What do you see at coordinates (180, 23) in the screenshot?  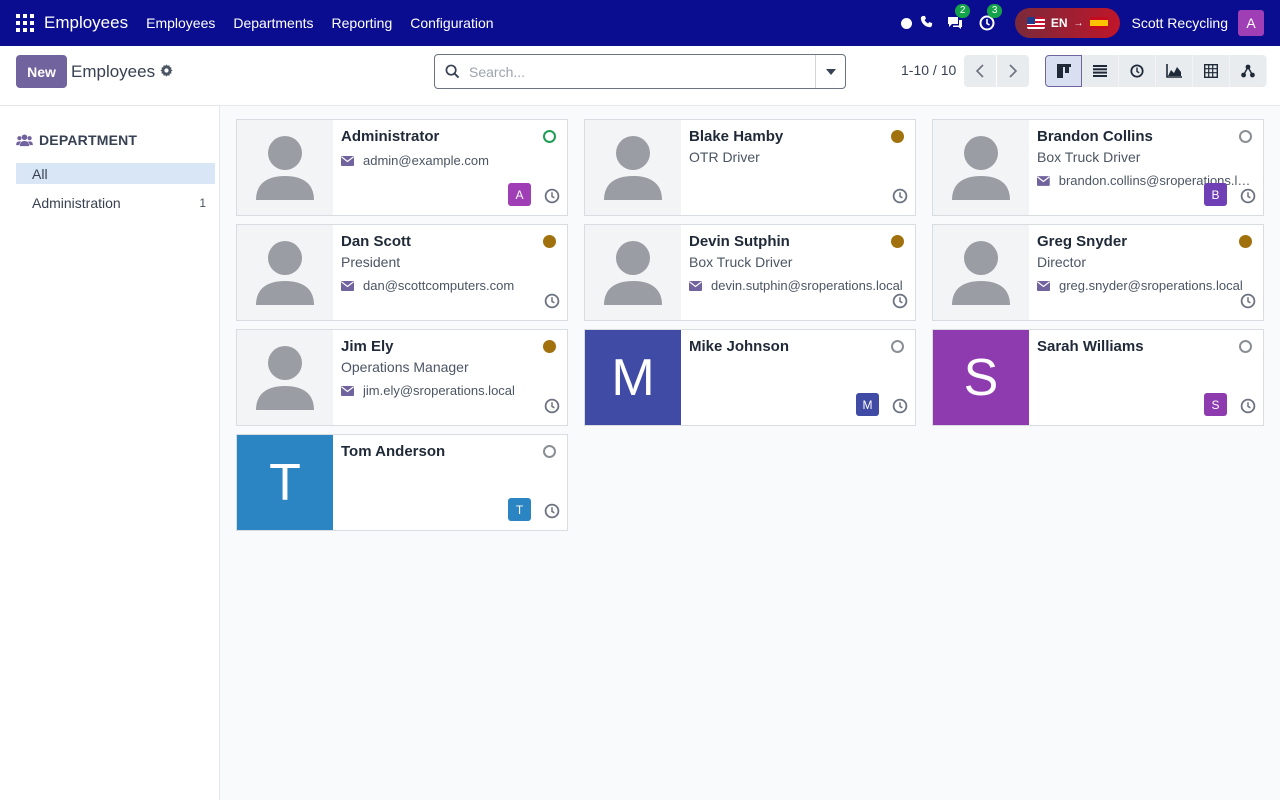 I see `menu-employees: Employees` at bounding box center [180, 23].